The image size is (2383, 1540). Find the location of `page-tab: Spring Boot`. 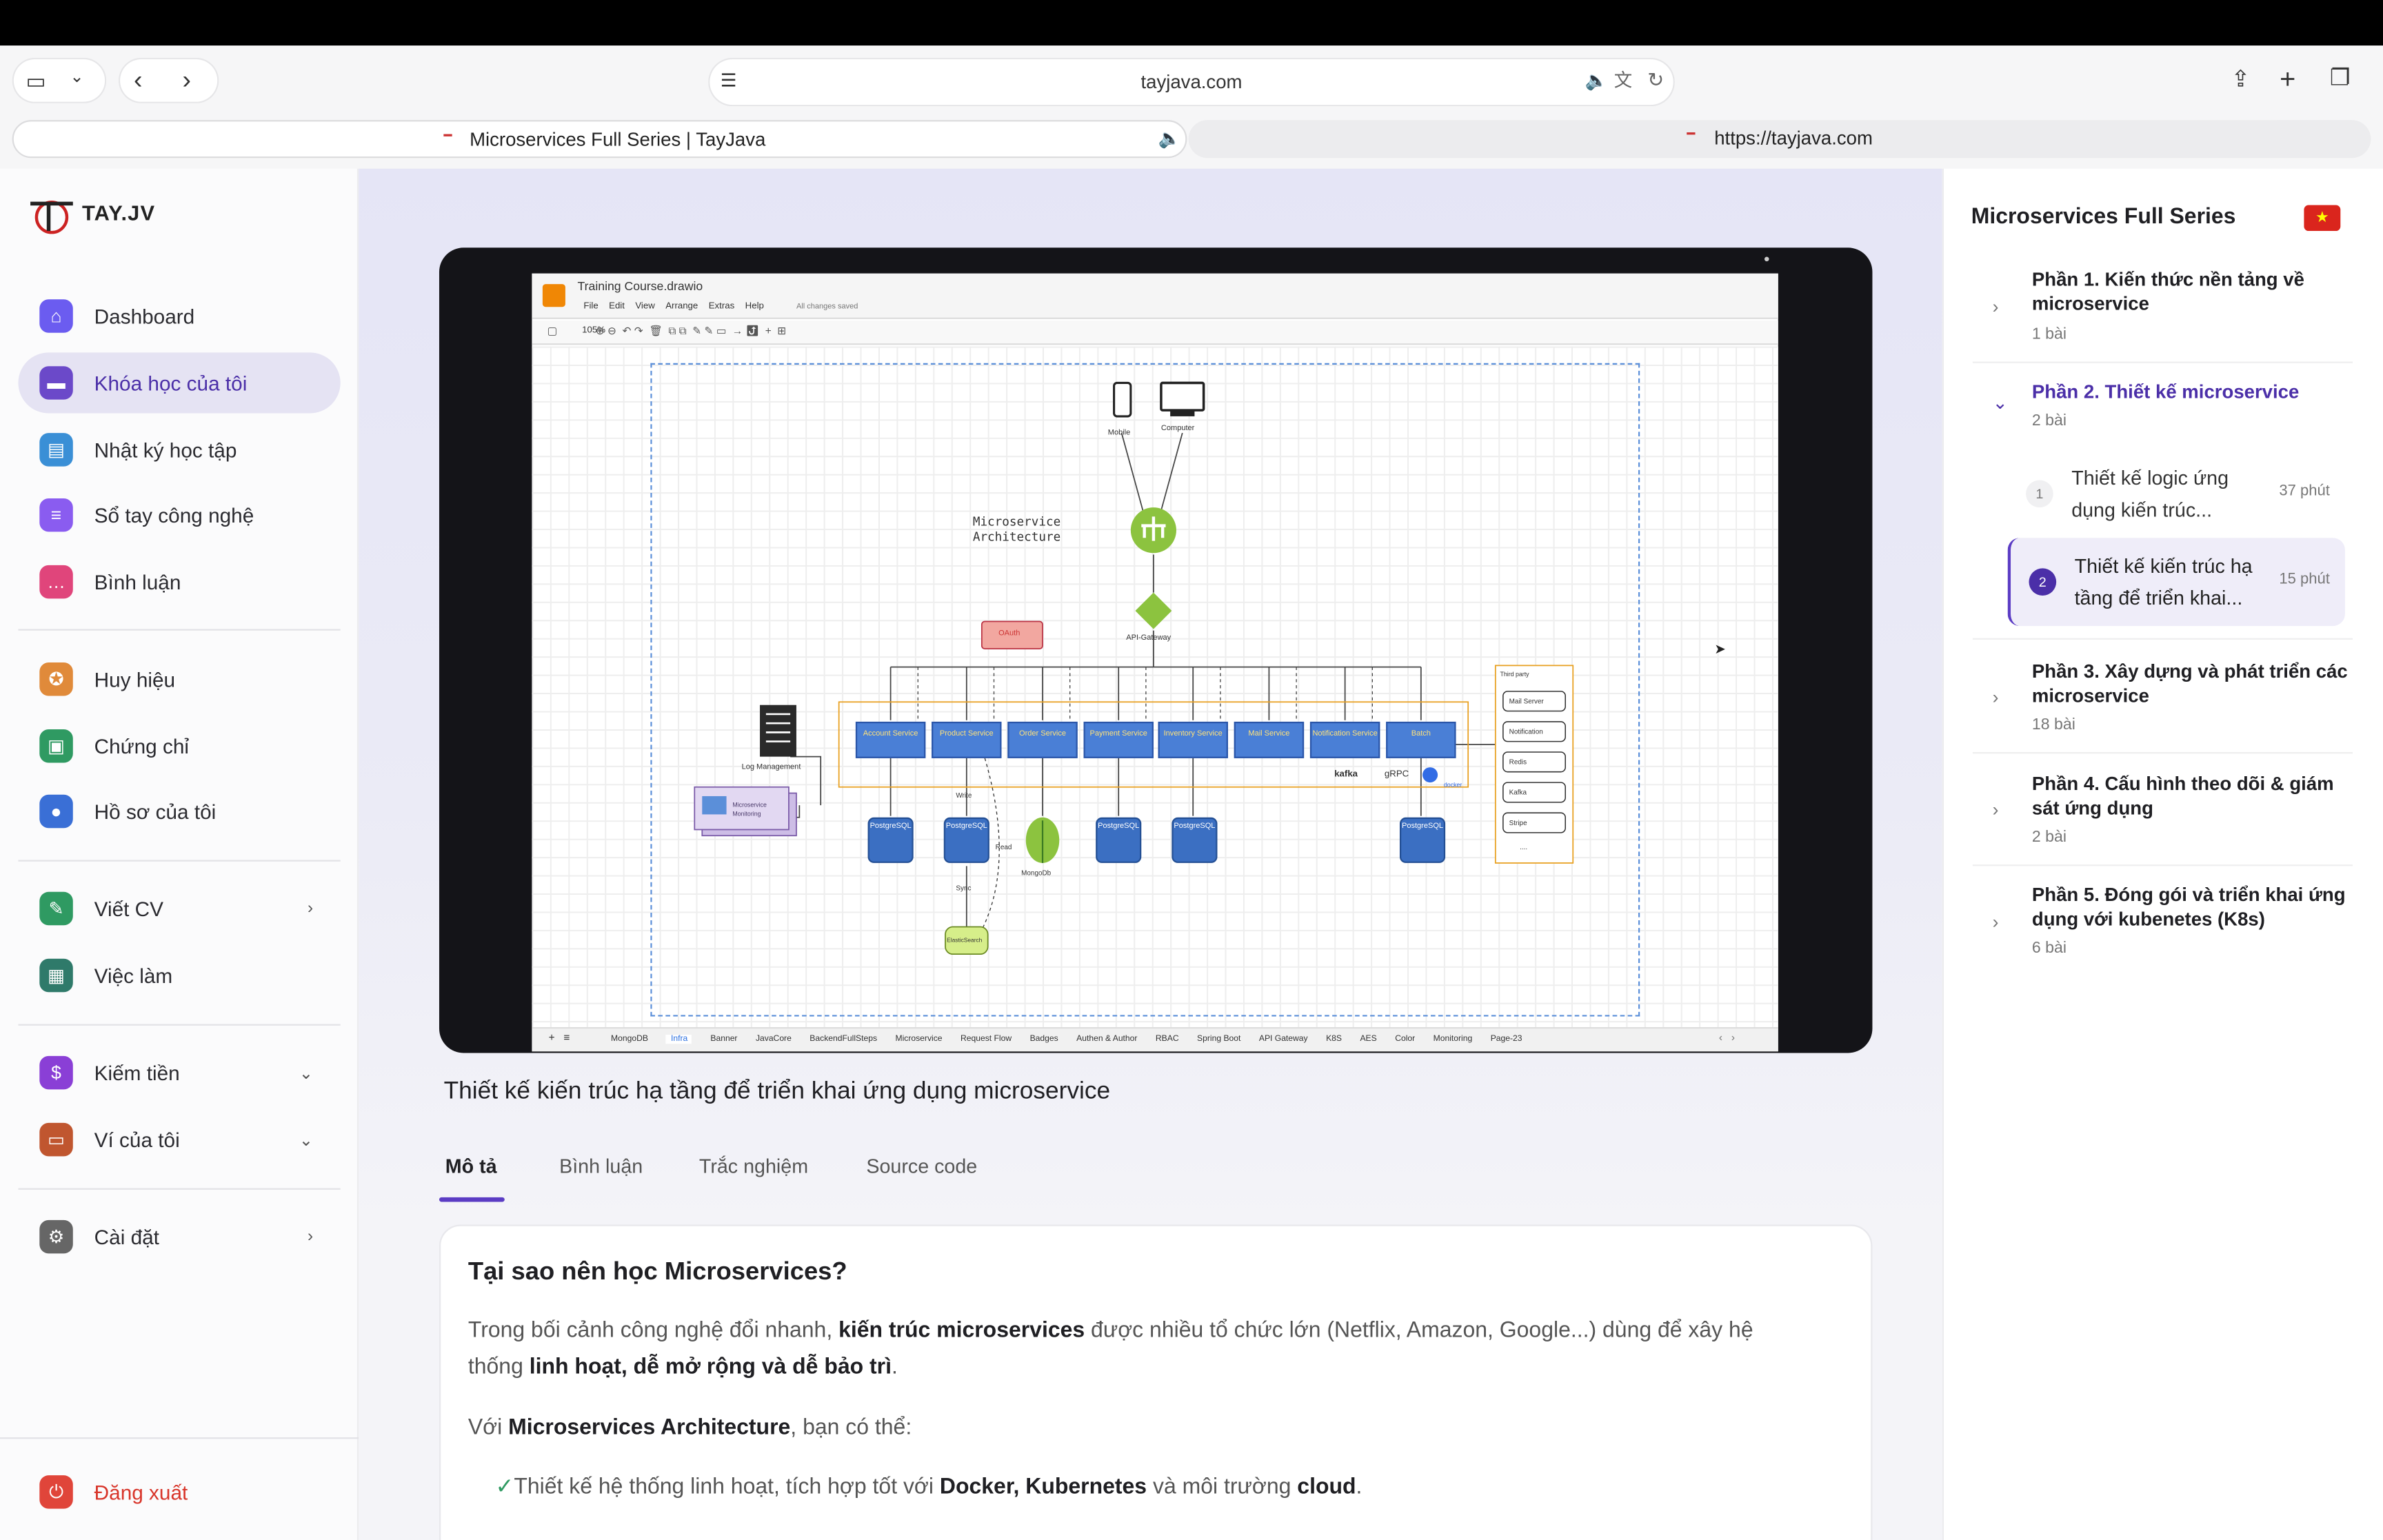

page-tab: Spring Boot is located at coordinates (1218, 1039).